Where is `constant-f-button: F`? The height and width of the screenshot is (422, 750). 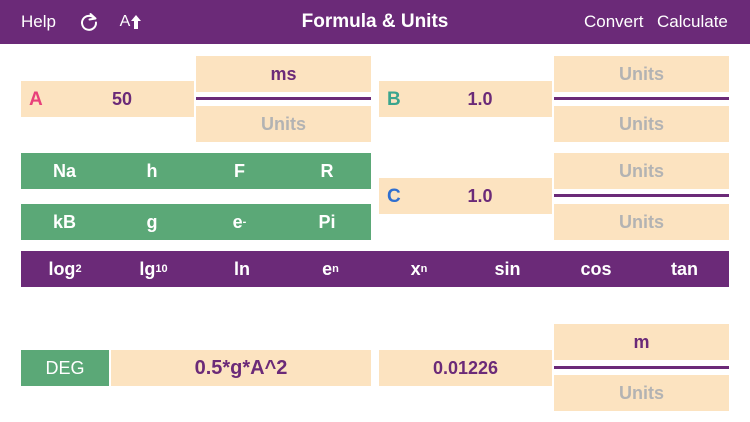 constant-f-button: F is located at coordinates (239, 171).